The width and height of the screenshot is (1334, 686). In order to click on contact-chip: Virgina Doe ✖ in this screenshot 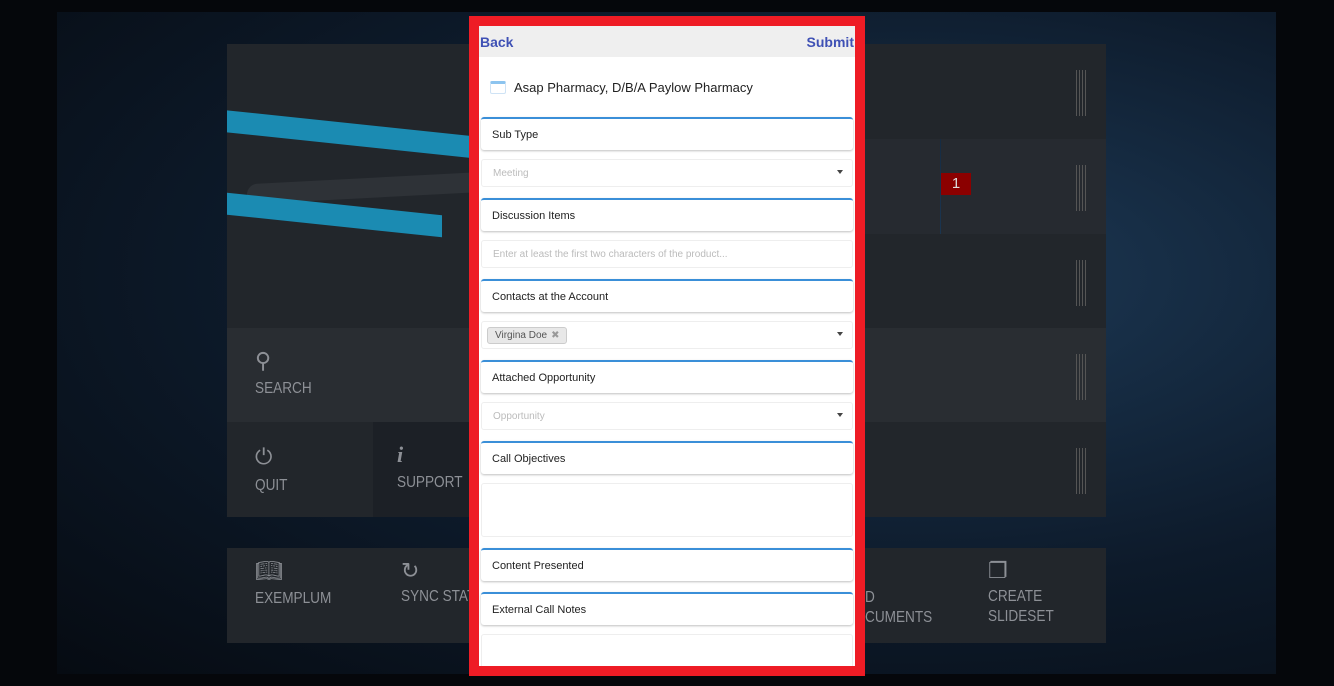, I will do `click(527, 335)`.